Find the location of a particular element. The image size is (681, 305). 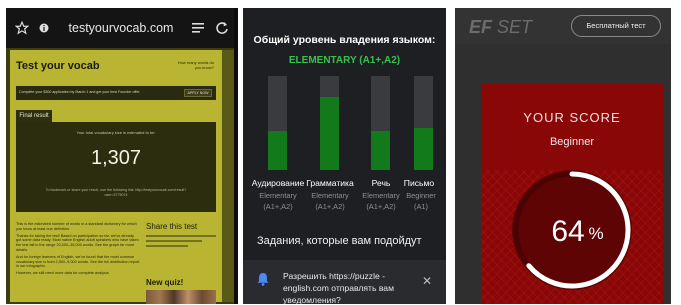

skill-name-grammar: Грамматика is located at coordinates (330, 183).